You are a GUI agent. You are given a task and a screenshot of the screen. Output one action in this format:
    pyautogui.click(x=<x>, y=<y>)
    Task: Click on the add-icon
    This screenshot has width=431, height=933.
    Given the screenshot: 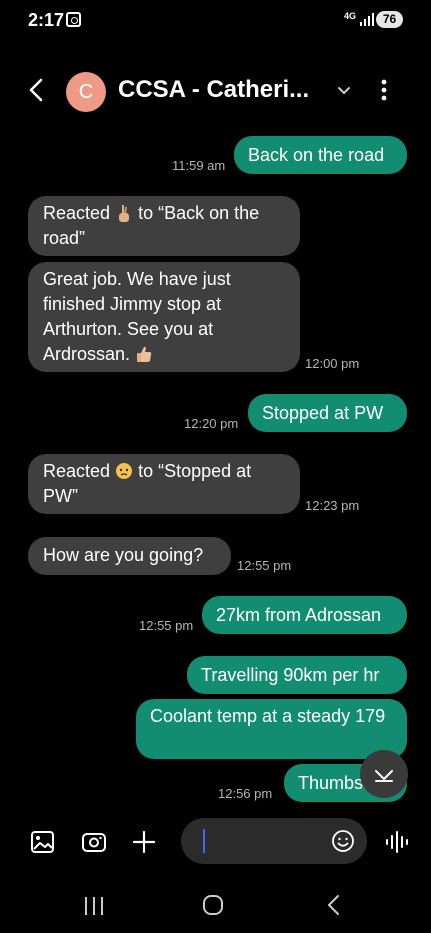 What is the action you would take?
    pyautogui.click(x=144, y=842)
    